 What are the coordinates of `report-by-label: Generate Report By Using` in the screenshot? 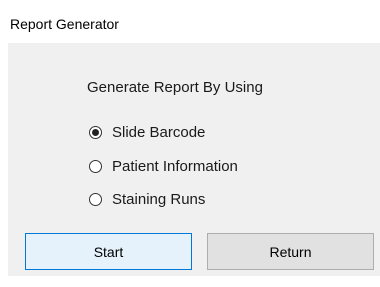 It's located at (175, 87).